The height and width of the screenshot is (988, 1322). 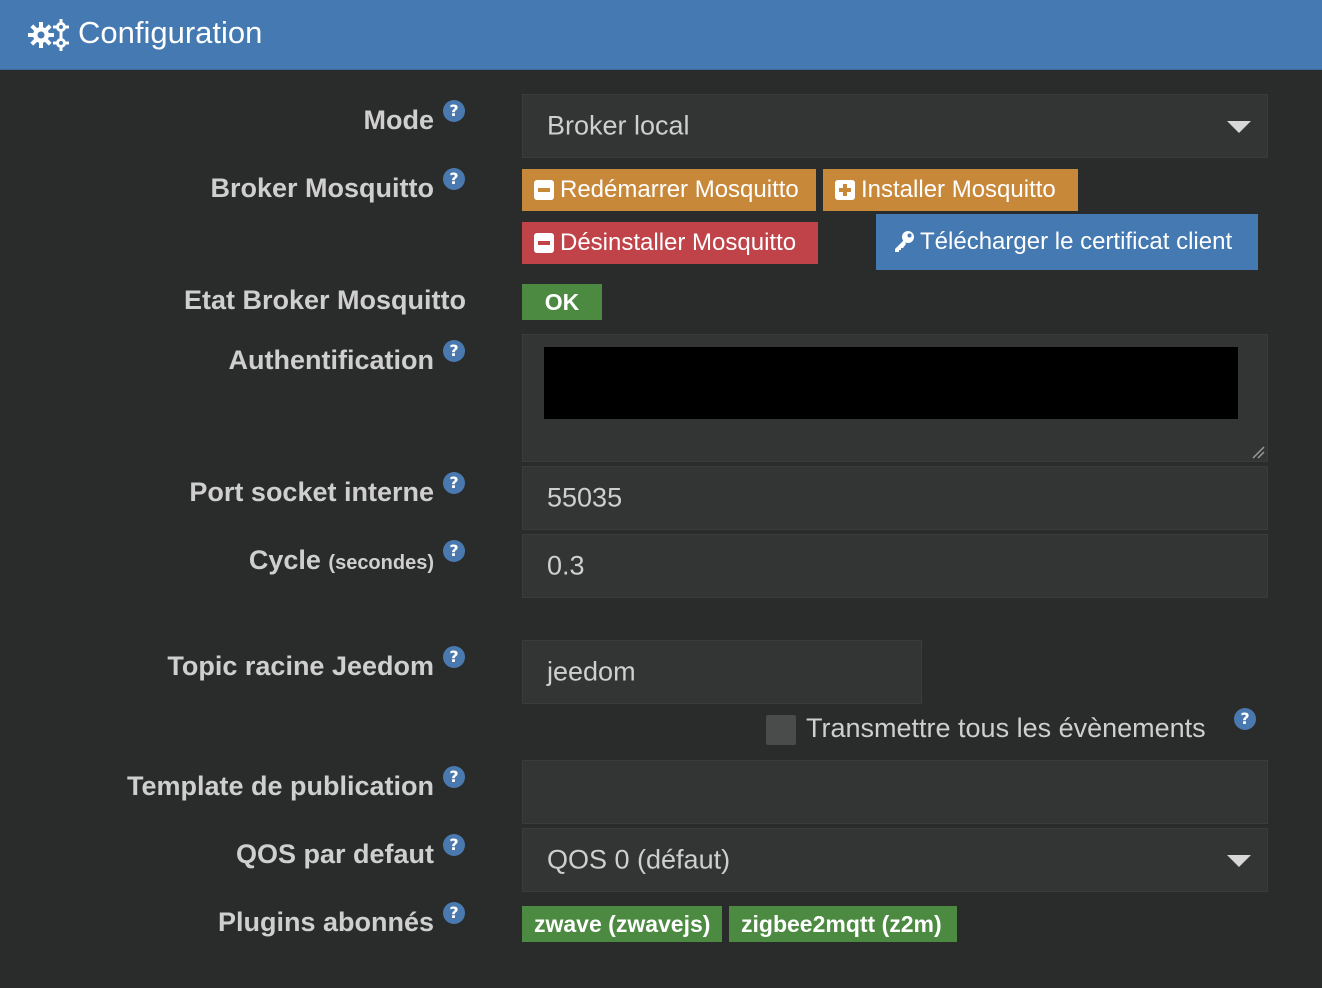 I want to click on mode-select: Broker local, so click(x=895, y=126).